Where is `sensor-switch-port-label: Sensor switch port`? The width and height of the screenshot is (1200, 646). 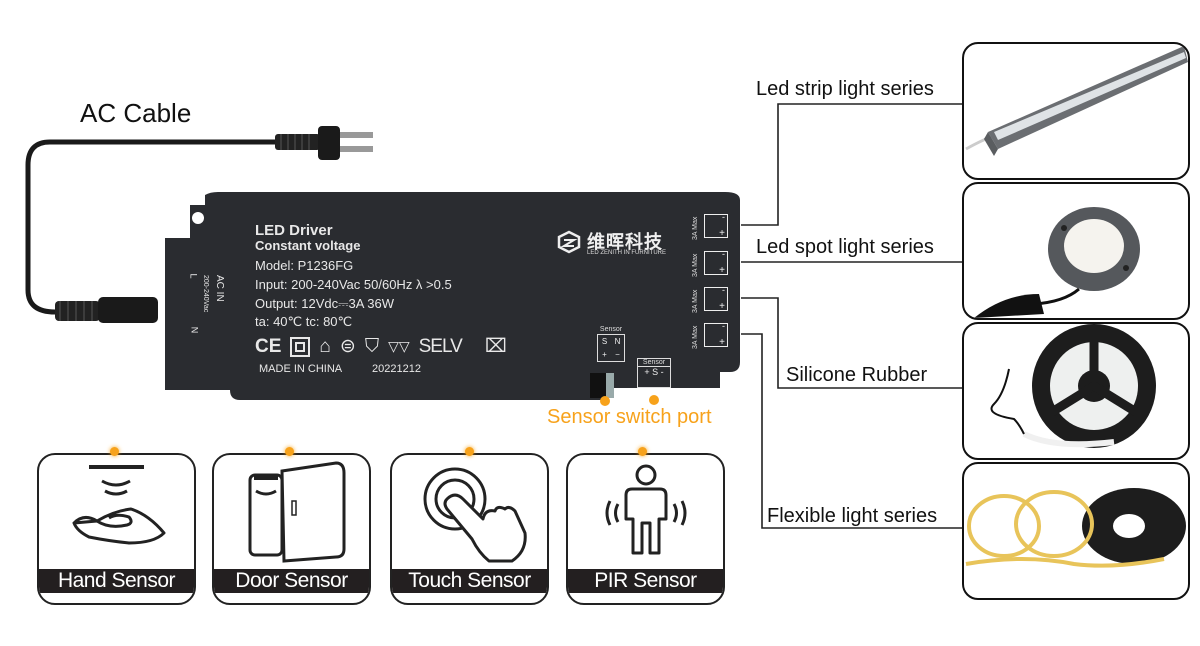 sensor-switch-port-label: Sensor switch port is located at coordinates (629, 417).